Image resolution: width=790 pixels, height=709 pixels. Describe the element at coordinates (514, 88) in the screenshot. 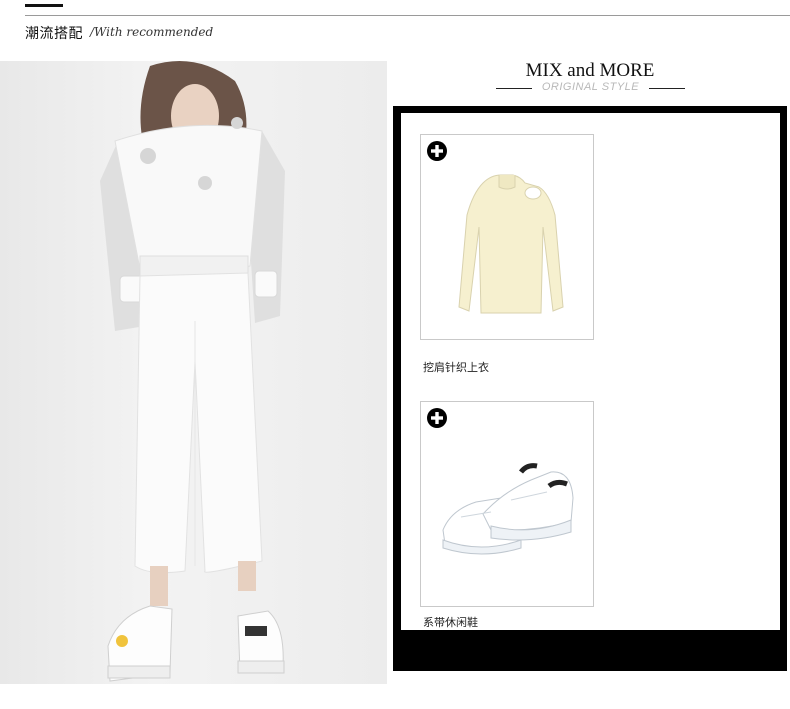

I see `mix-divider-left` at that location.